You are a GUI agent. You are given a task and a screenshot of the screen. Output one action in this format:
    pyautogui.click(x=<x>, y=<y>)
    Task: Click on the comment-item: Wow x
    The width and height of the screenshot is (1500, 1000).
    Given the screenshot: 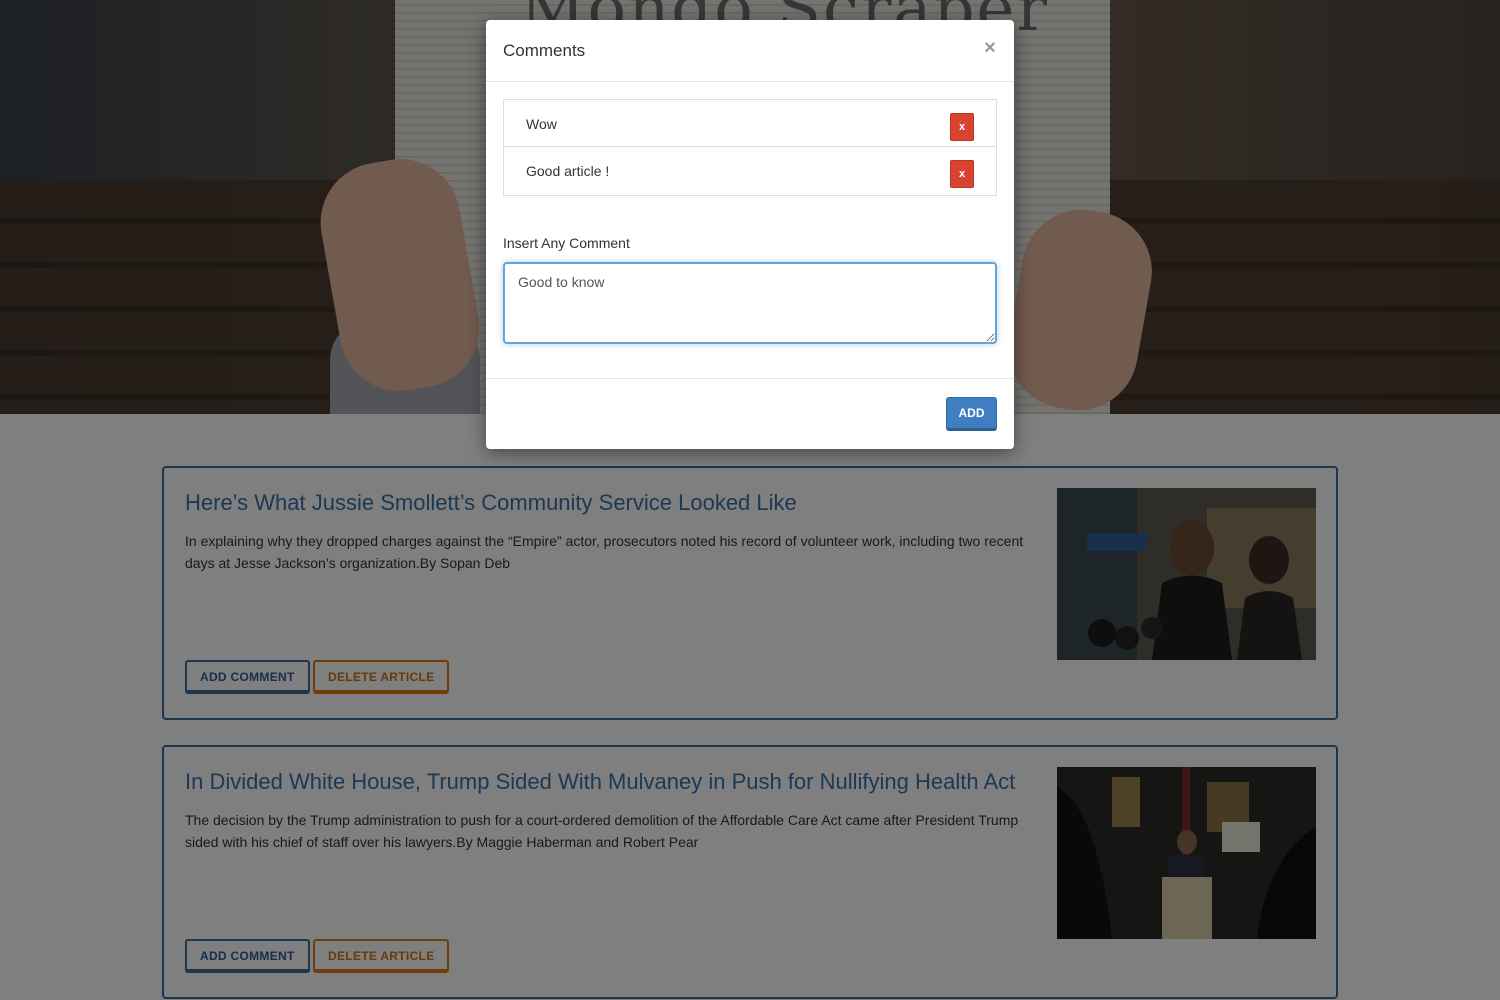 What is the action you would take?
    pyautogui.click(x=750, y=123)
    